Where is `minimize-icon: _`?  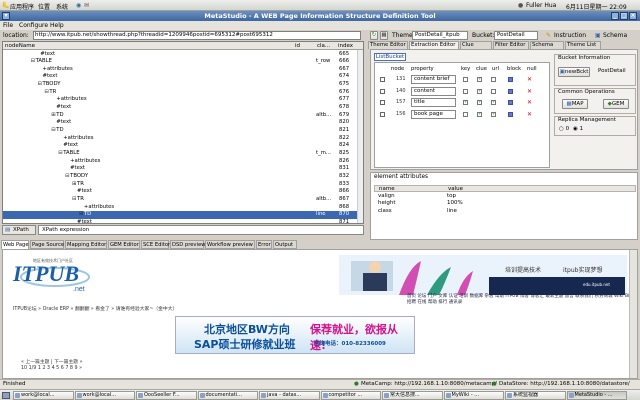
minimize-icon: _ is located at coordinates (615, 16).